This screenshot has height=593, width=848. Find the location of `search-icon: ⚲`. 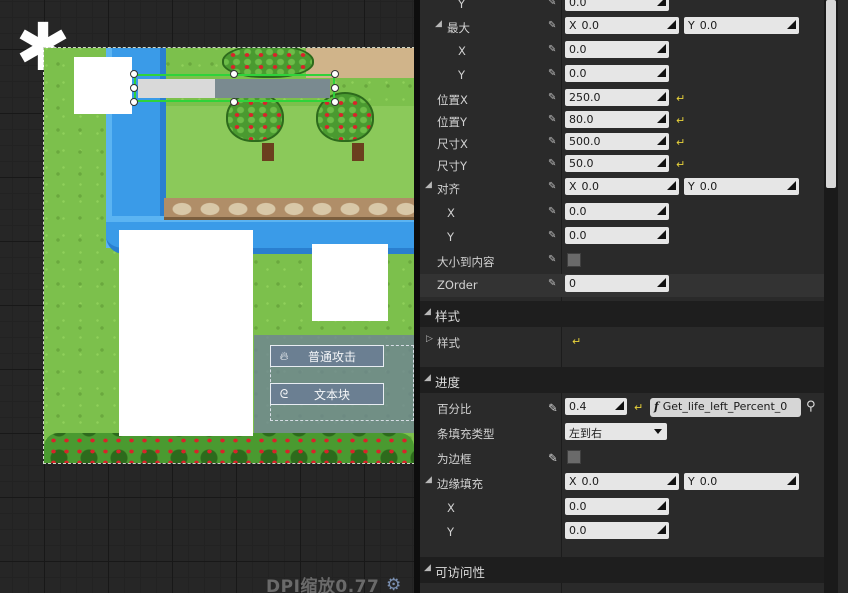

search-icon: ⚲ is located at coordinates (811, 406).